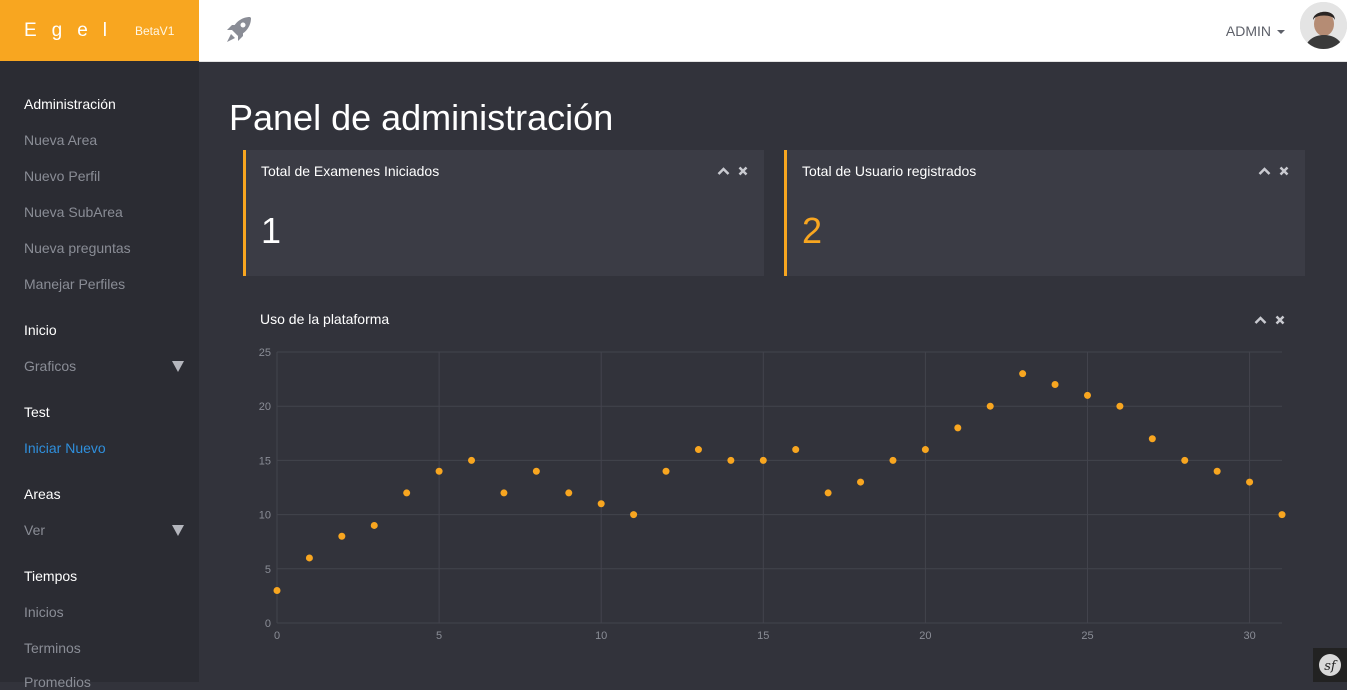 The image size is (1347, 690). Describe the element at coordinates (65, 448) in the screenshot. I see `sidebar-item-iniciar-nuevo: Iniciar Nuevo` at that location.